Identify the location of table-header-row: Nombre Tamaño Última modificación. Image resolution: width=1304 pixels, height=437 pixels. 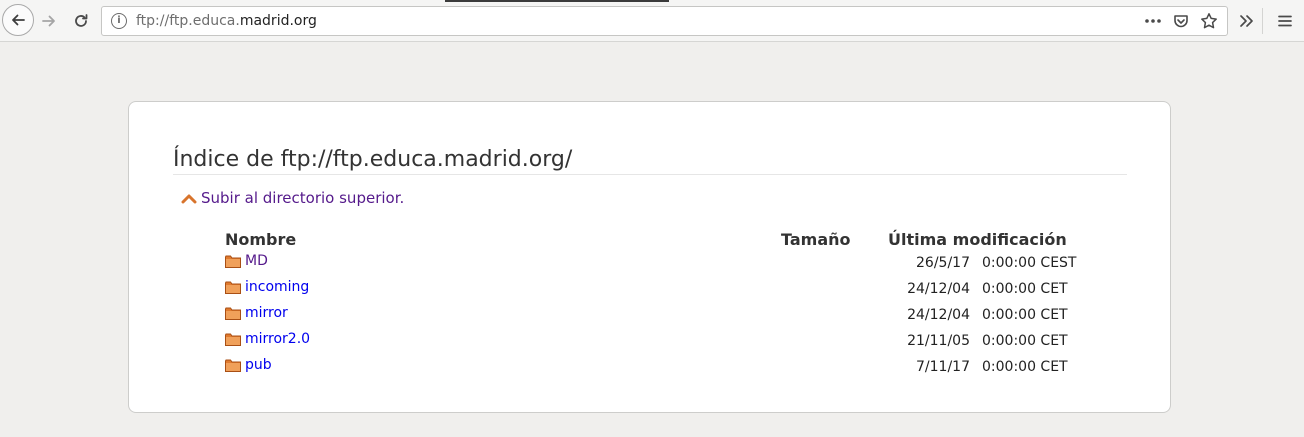
(652, 240).